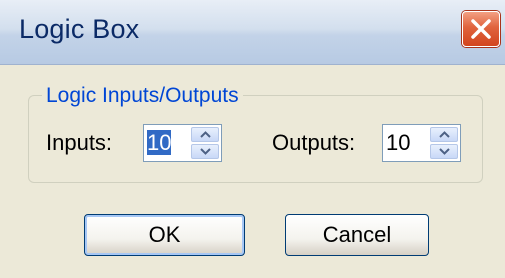 Image resolution: width=505 pixels, height=278 pixels. What do you see at coordinates (205, 151) in the screenshot?
I see `inputs-spin-down-button` at bounding box center [205, 151].